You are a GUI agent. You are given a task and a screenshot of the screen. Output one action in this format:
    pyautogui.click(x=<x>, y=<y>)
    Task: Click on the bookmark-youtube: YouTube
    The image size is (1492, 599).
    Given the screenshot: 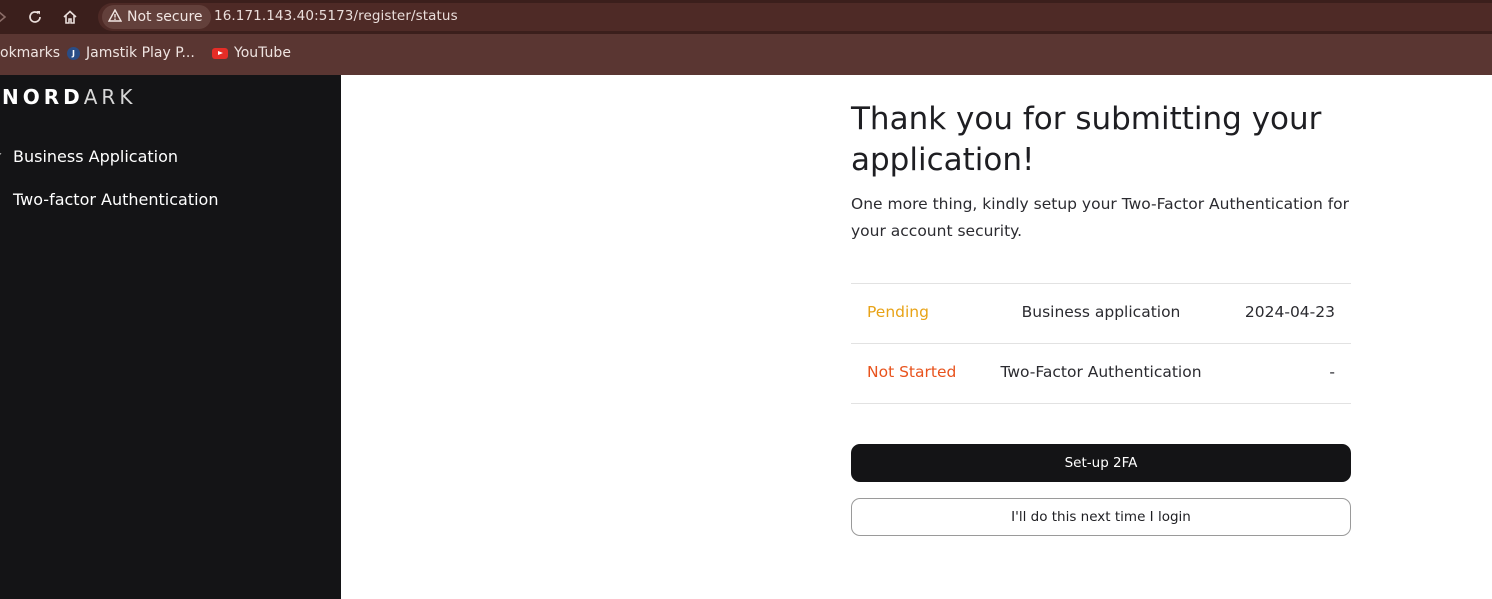 What is the action you would take?
    pyautogui.click(x=251, y=53)
    